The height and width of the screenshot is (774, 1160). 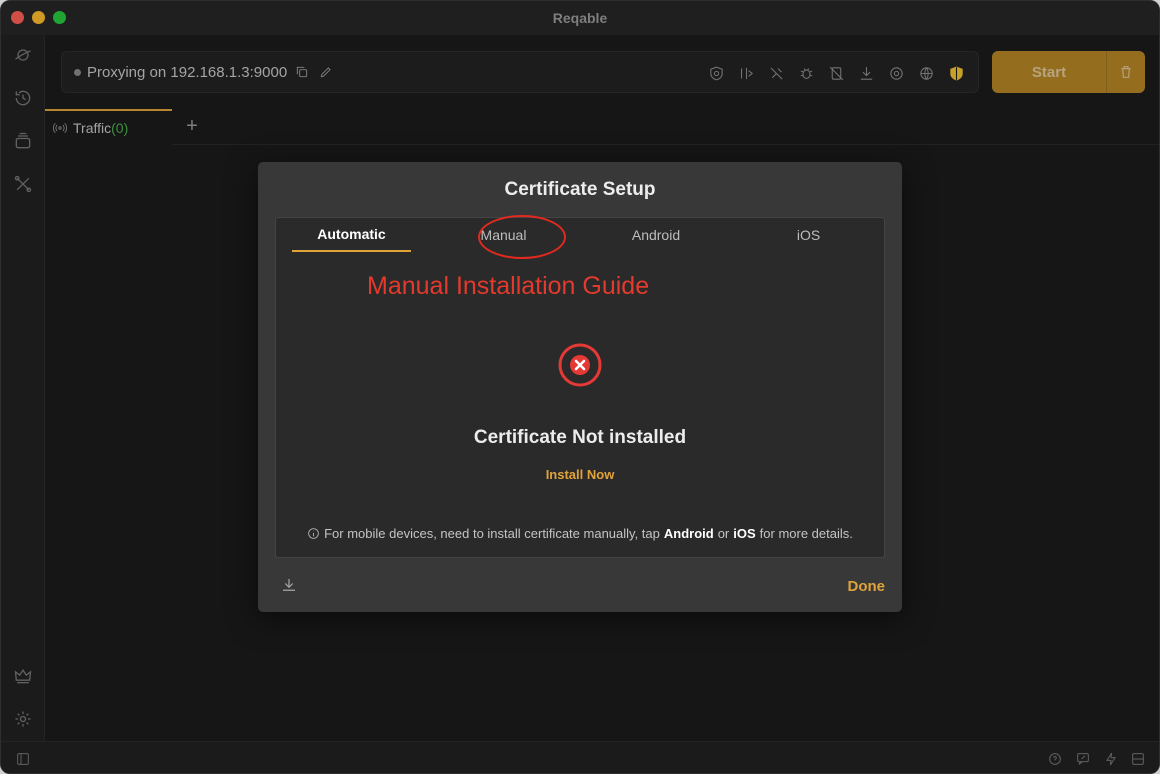 I want to click on tab-automatic: Automatic, so click(x=351, y=235).